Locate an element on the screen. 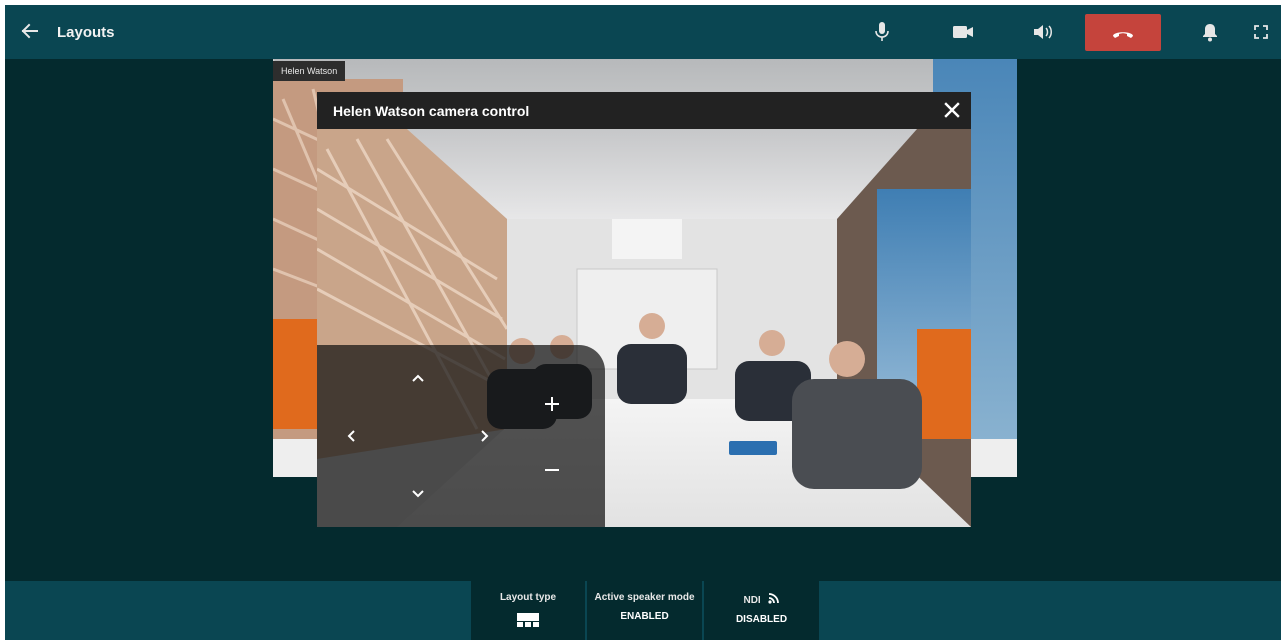 The image size is (1286, 640). dialog-title: Helen Watson camera control is located at coordinates (431, 111).